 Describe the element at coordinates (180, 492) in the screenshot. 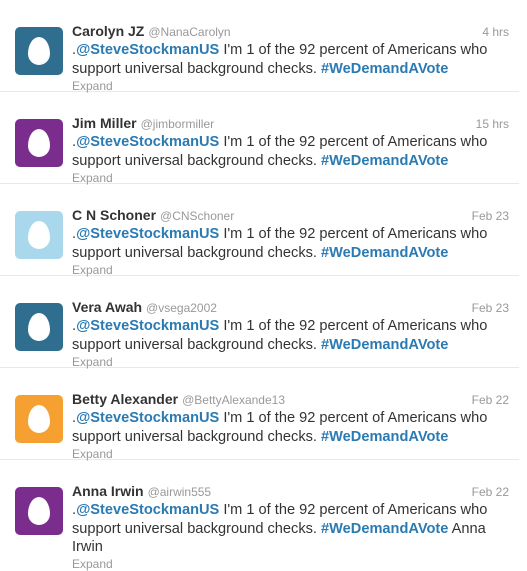

I see `tweet-author-handle: @airwin555` at that location.